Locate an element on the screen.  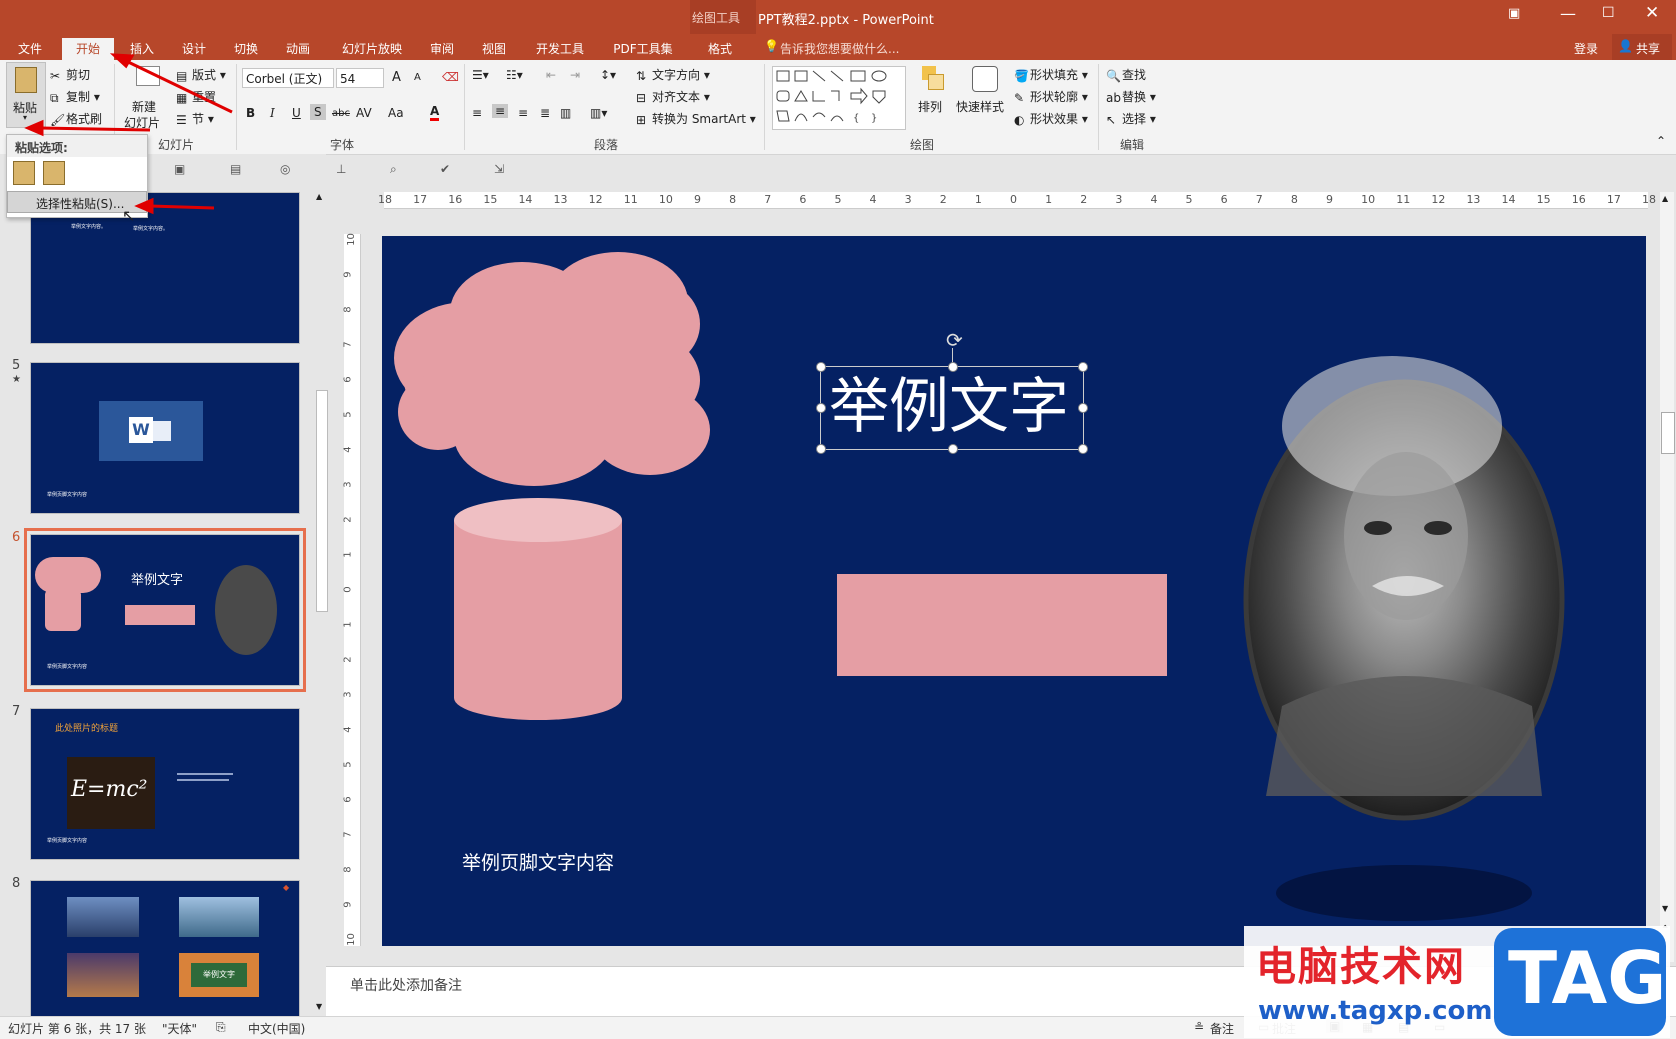
ruler-tick-label: 0 is located at coordinates (348, 589).